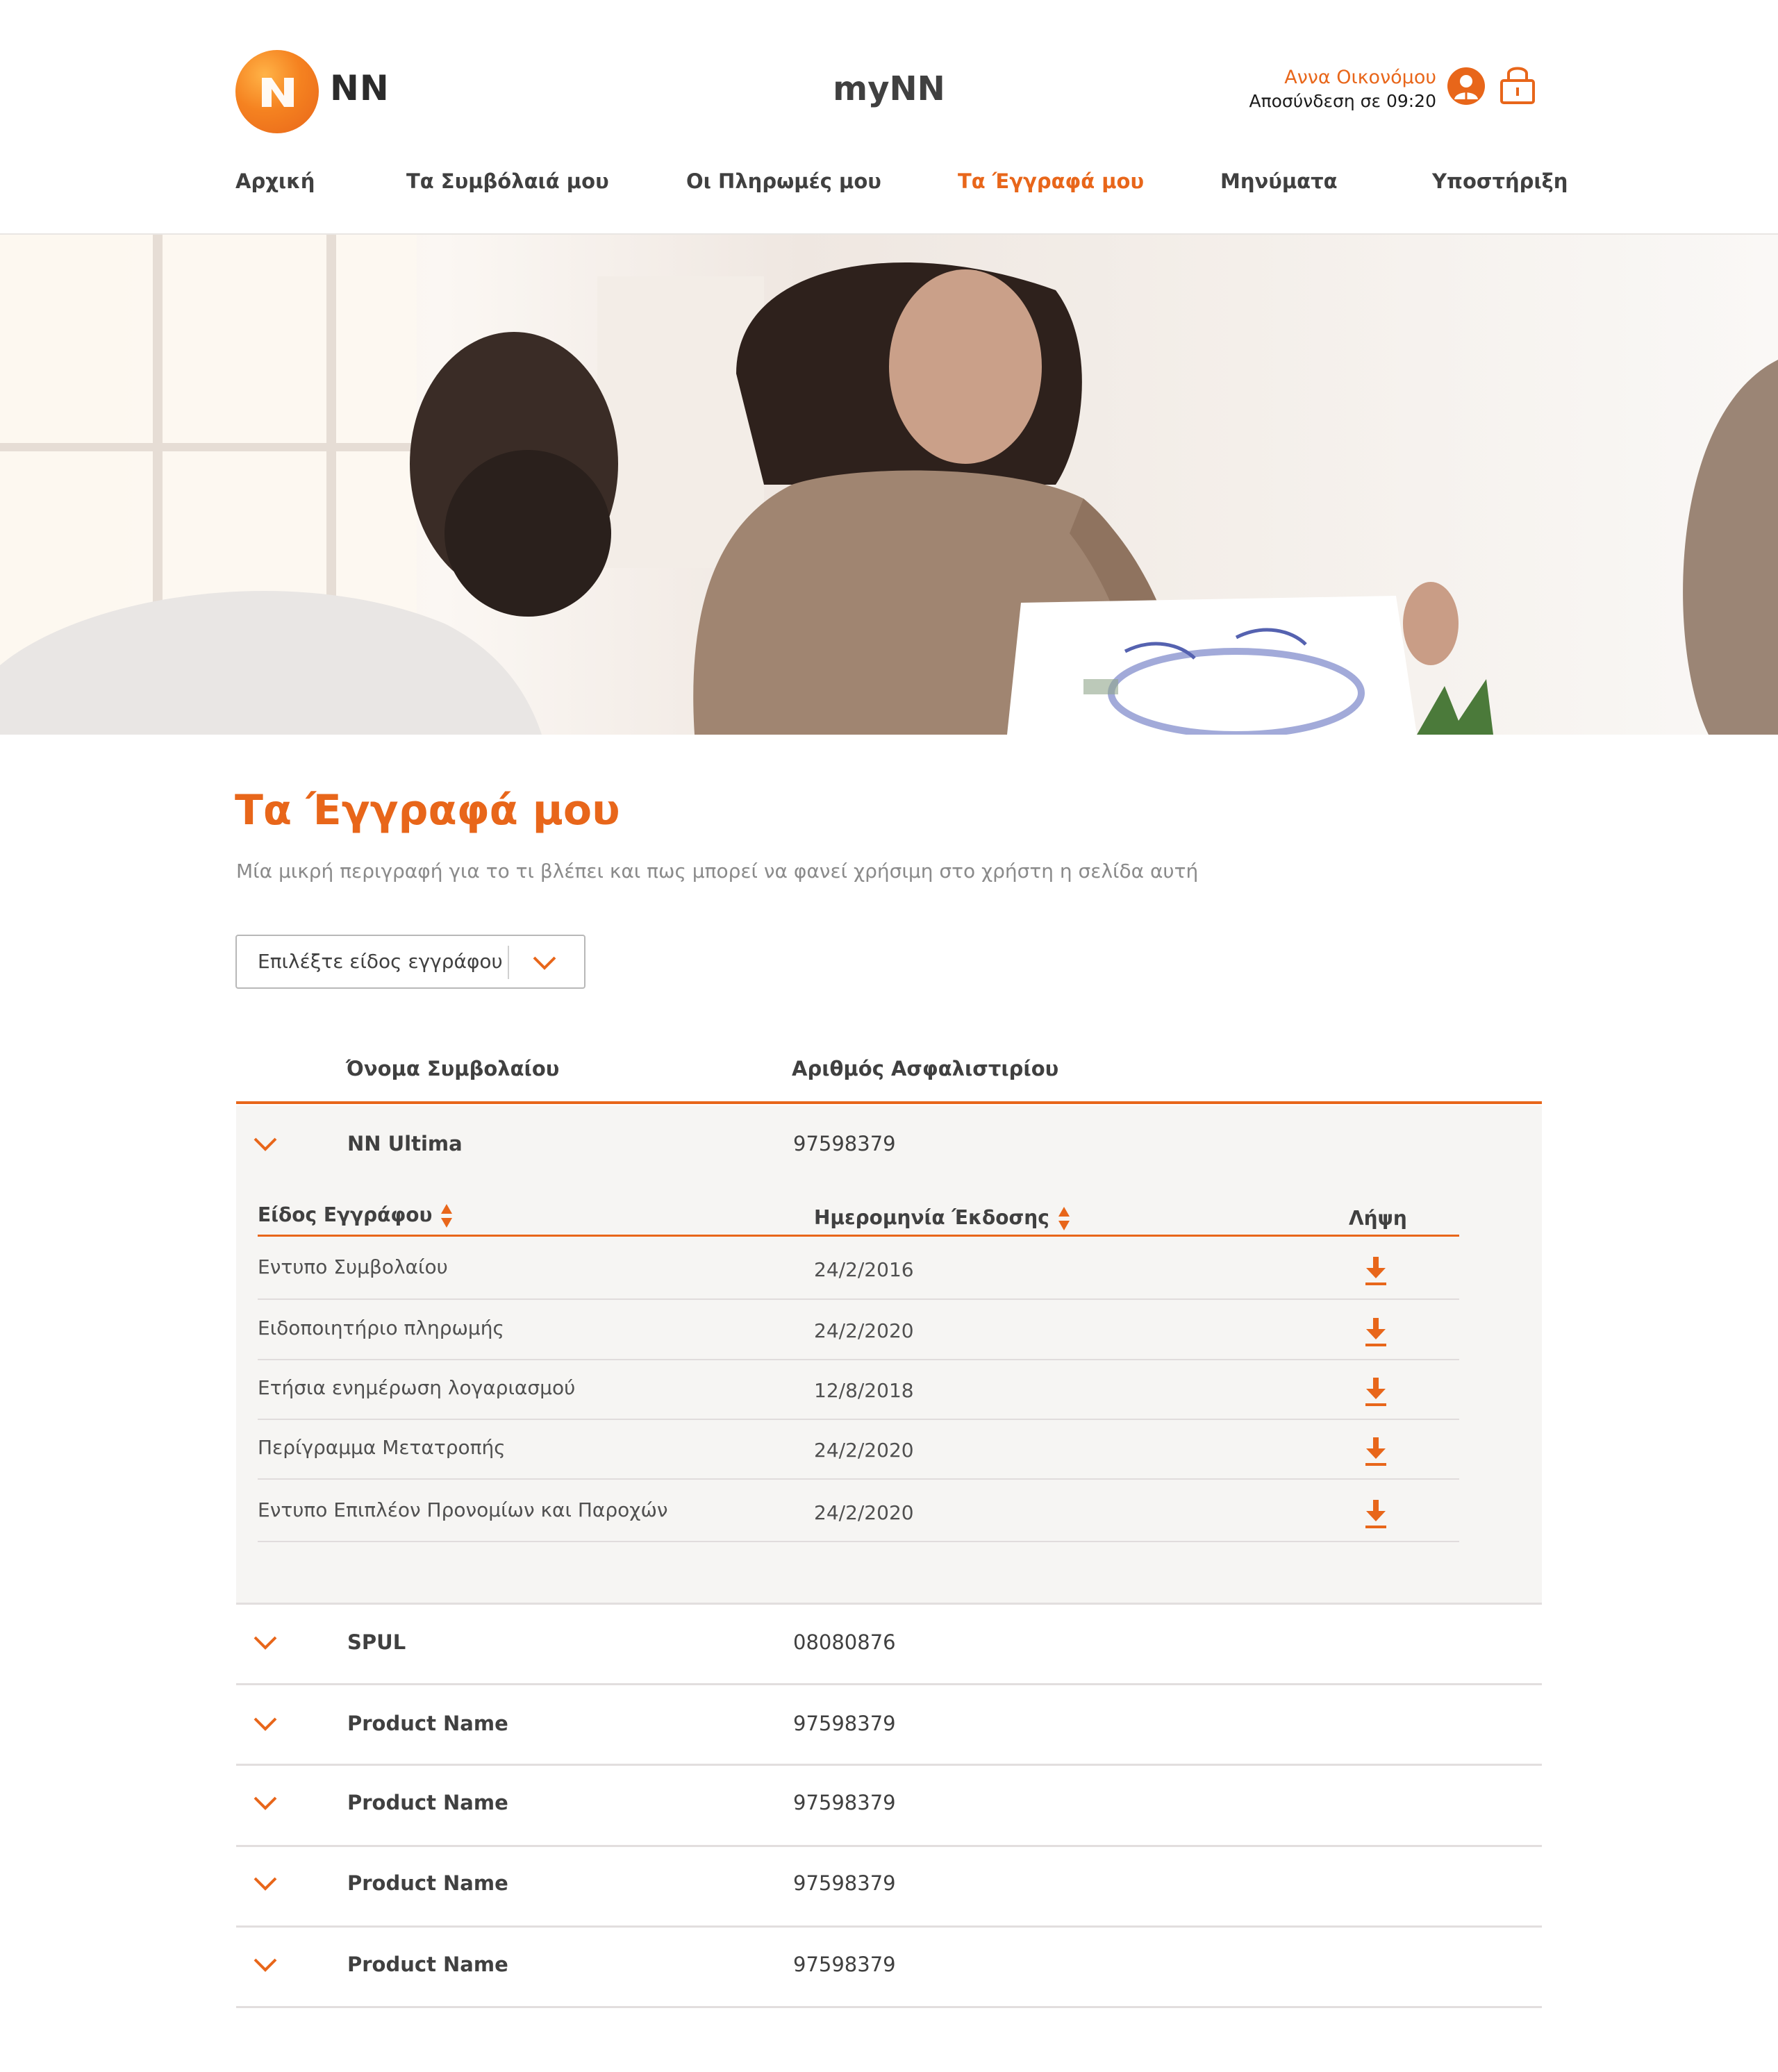 The image size is (1778, 2072). What do you see at coordinates (931, 1217) in the screenshot?
I see `sub-header-issue-date-label: Ημερομηνία Έκδοσης` at bounding box center [931, 1217].